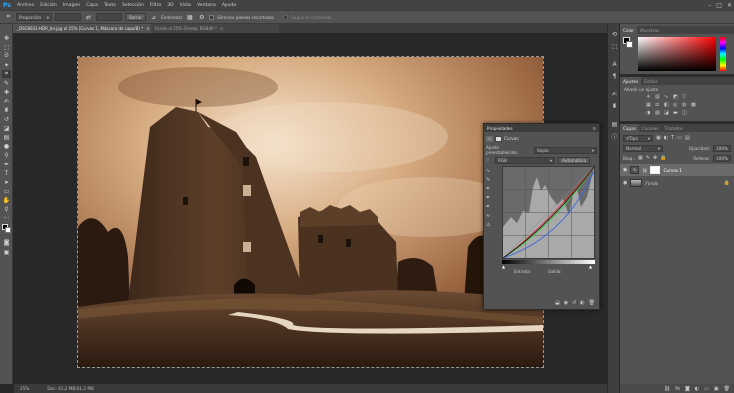  I want to click on layer-name: Fondo, so click(651, 183).